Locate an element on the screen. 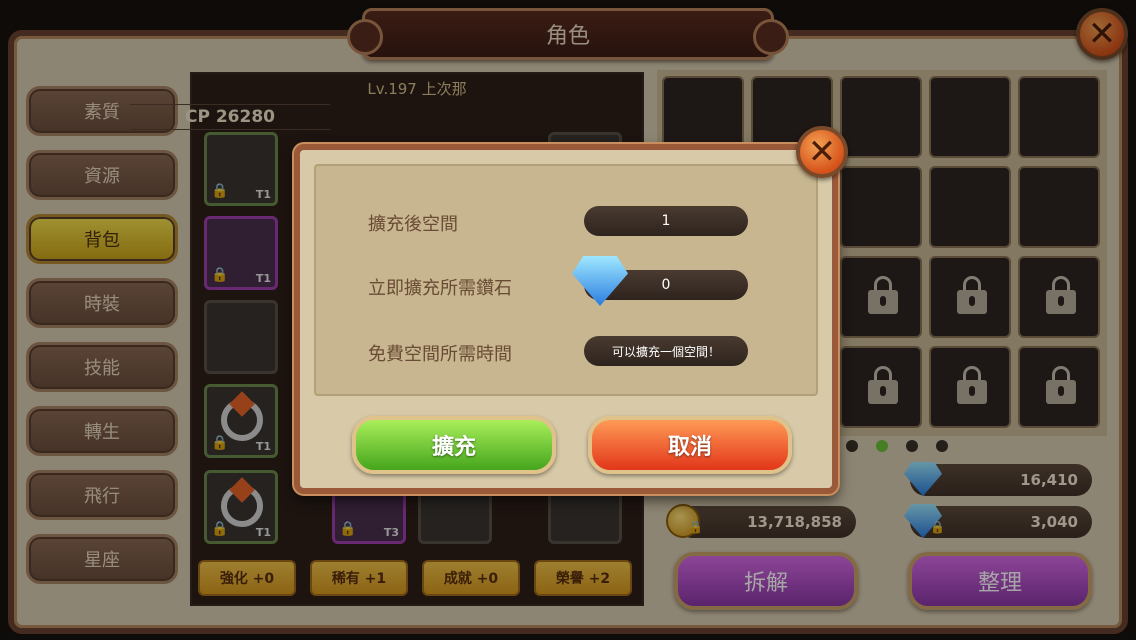 The image size is (1136, 640). close-icon: ✕ is located at coordinates (822, 152).